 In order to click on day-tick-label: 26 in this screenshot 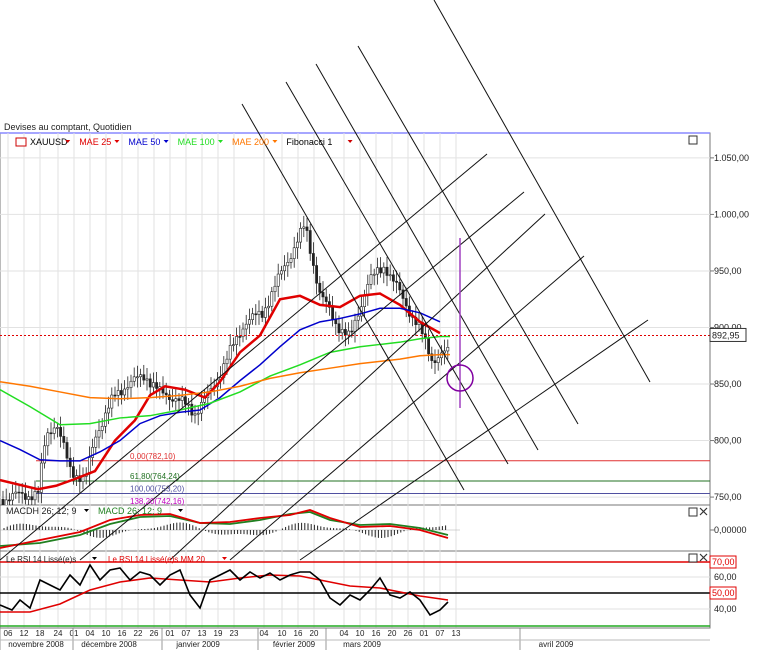, I will do `click(154, 633)`.